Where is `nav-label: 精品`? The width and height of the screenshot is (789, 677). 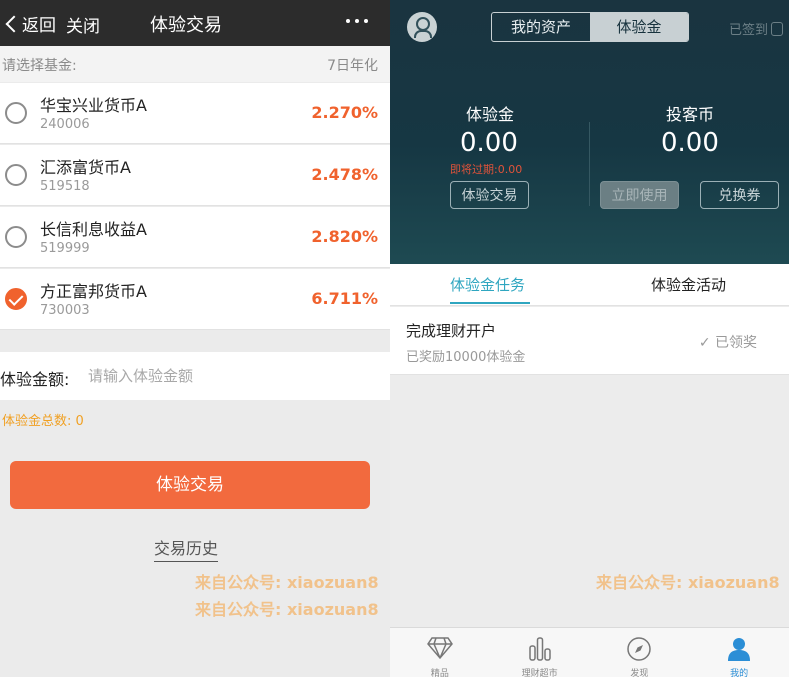
nav-label: 精品 is located at coordinates (439, 673).